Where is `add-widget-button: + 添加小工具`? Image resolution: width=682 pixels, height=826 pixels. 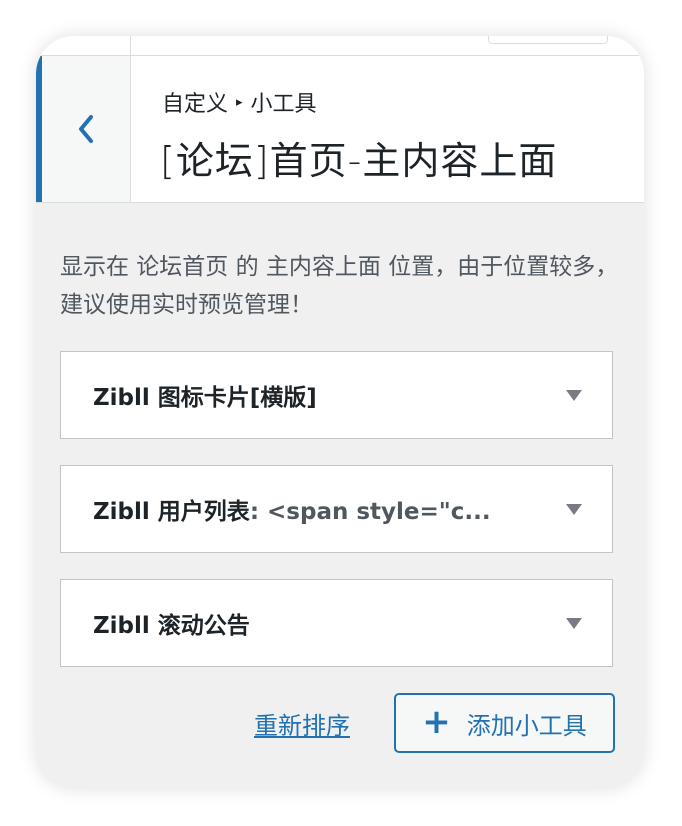 add-widget-button: + 添加小工具 is located at coordinates (504, 723).